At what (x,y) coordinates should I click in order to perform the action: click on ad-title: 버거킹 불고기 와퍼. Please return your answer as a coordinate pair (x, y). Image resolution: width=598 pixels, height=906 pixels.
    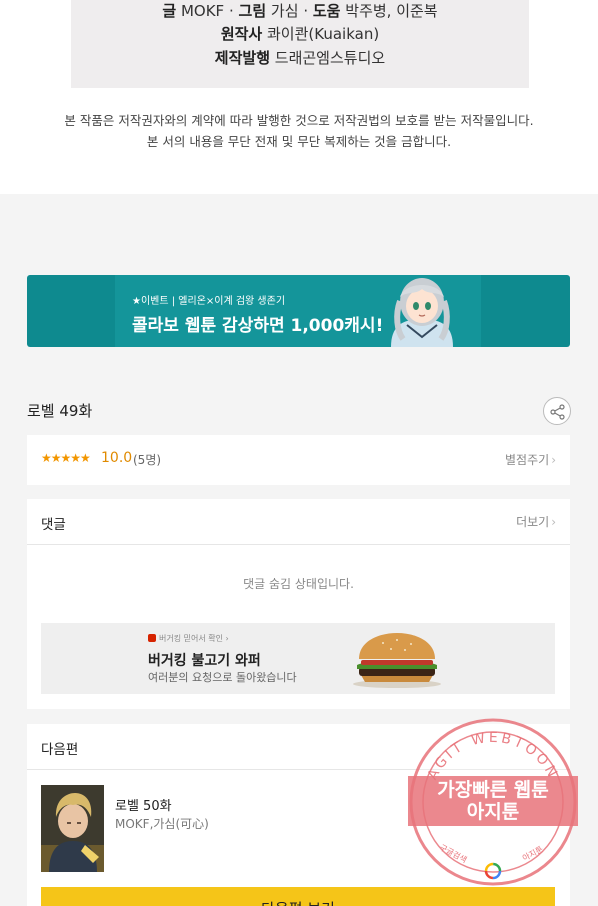
    Looking at the image, I should click on (204, 661).